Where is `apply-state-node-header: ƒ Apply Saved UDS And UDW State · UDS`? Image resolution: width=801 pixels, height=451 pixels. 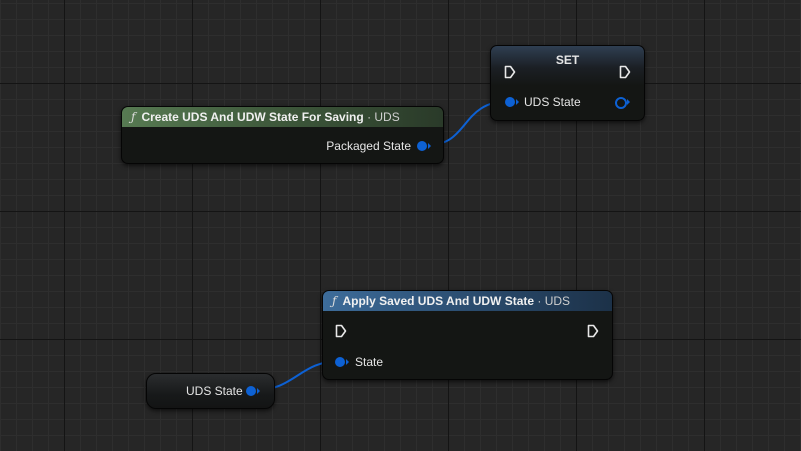
apply-state-node-header: ƒ Apply Saved UDS And UDW State · UDS is located at coordinates (467, 301).